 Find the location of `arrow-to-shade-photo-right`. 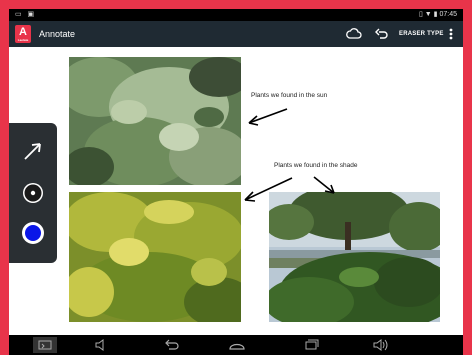

arrow-to-shade-photo-right is located at coordinates (324, 185).